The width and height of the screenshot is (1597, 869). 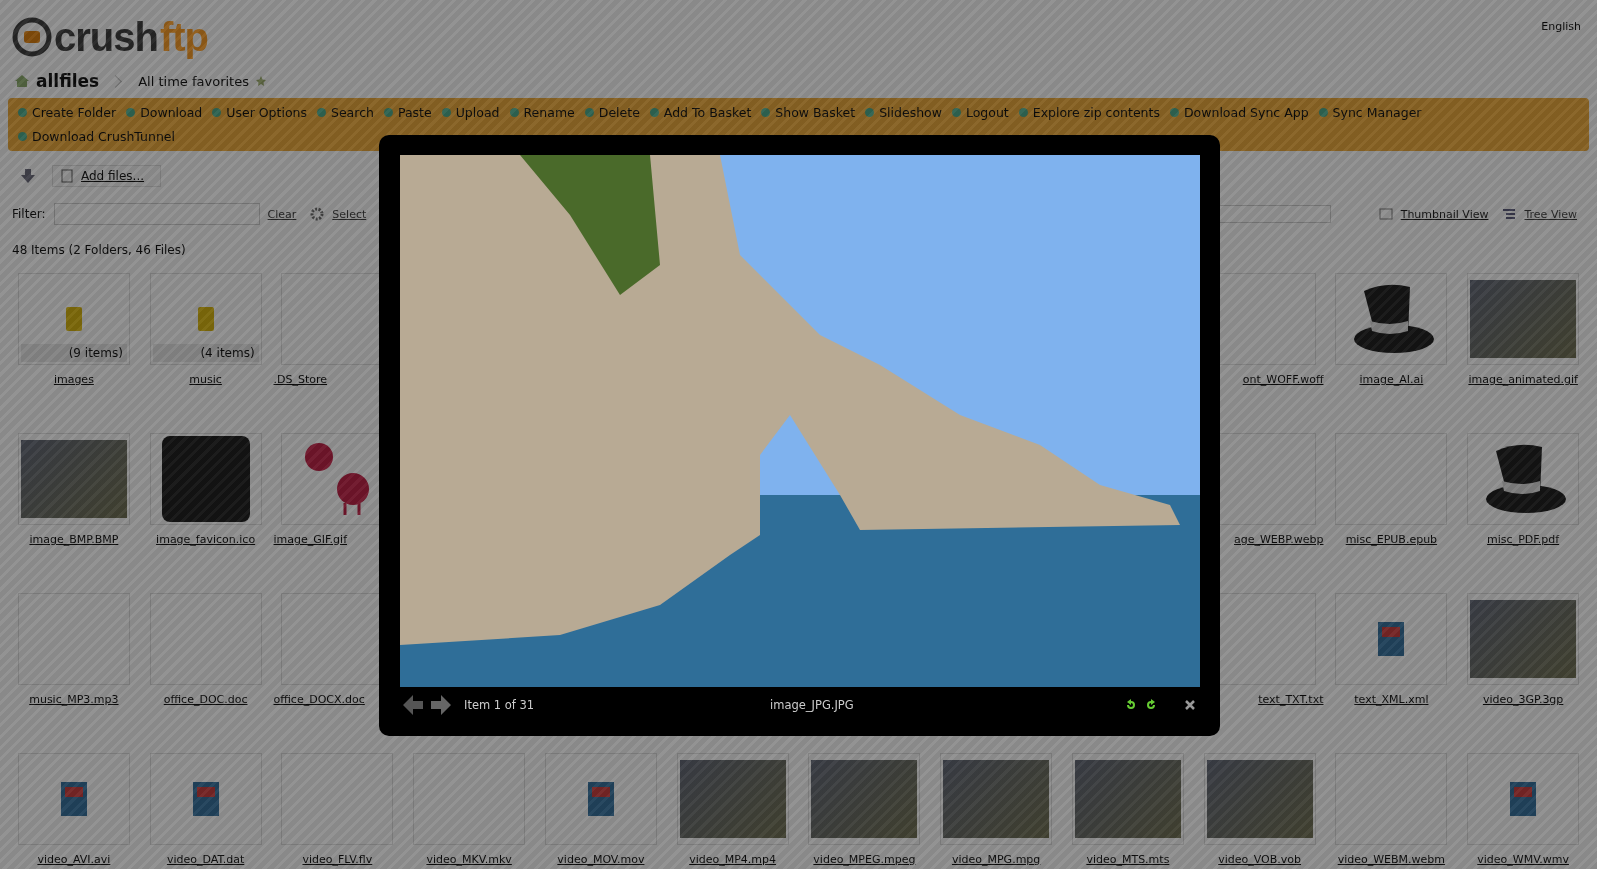 What do you see at coordinates (1131, 705) in the screenshot?
I see `rotate-left-icon` at bounding box center [1131, 705].